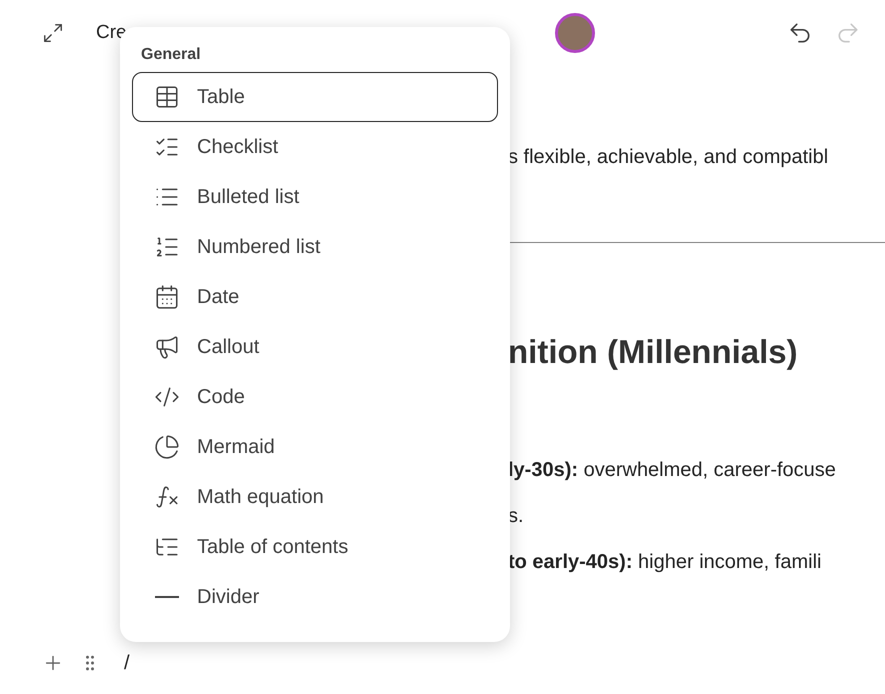  I want to click on menu-item: Table of contents, so click(315, 547).